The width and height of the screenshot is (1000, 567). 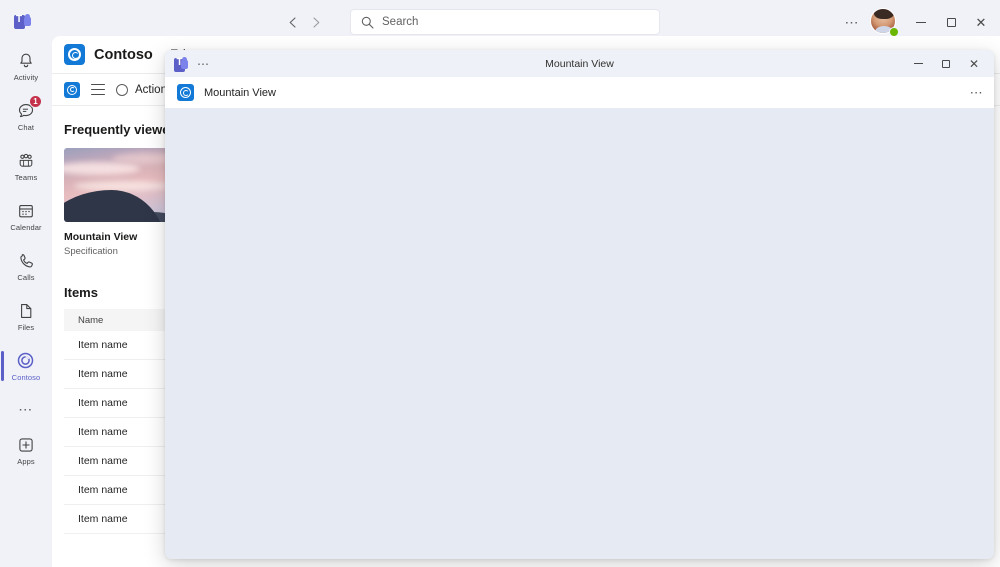 I want to click on action-button: Action, so click(x=141, y=89).